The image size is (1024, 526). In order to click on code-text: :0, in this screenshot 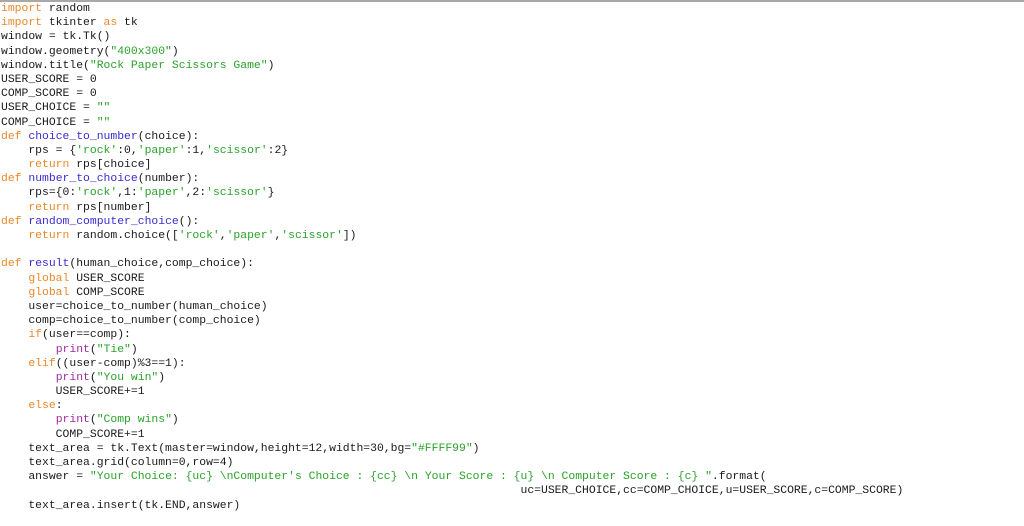, I will do `click(127, 150)`.